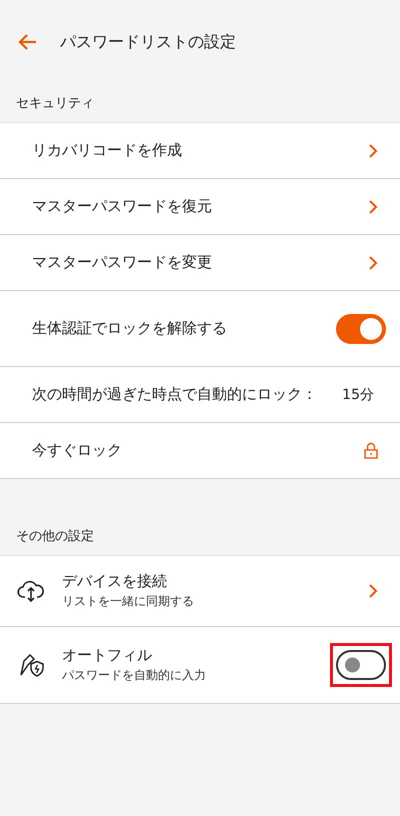 The image size is (400, 816). I want to click on row-label: 生体認証でロックを解除する, so click(130, 328).